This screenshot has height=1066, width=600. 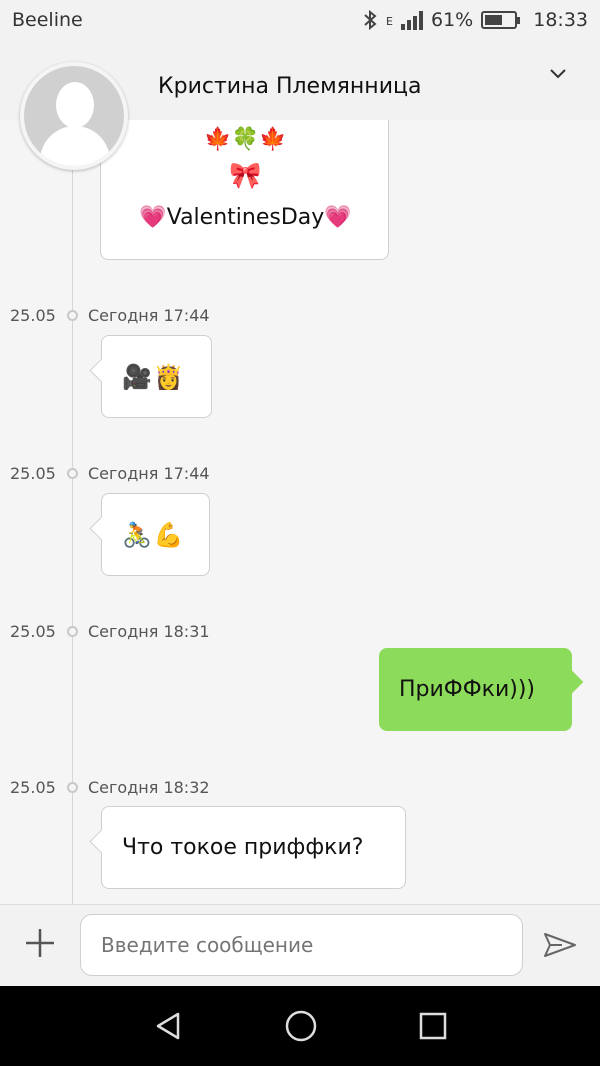 I want to click on message-card: 🍁🍀🍁 🎀 💗ValentinesDay💗, so click(x=244, y=190).